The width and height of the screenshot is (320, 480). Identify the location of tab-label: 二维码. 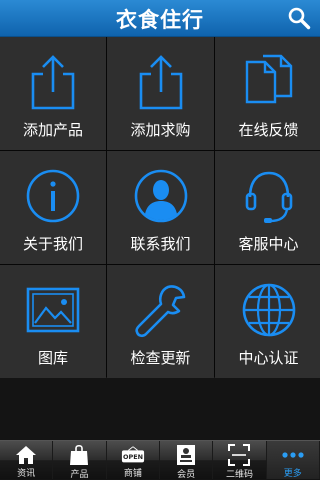
(239, 475).